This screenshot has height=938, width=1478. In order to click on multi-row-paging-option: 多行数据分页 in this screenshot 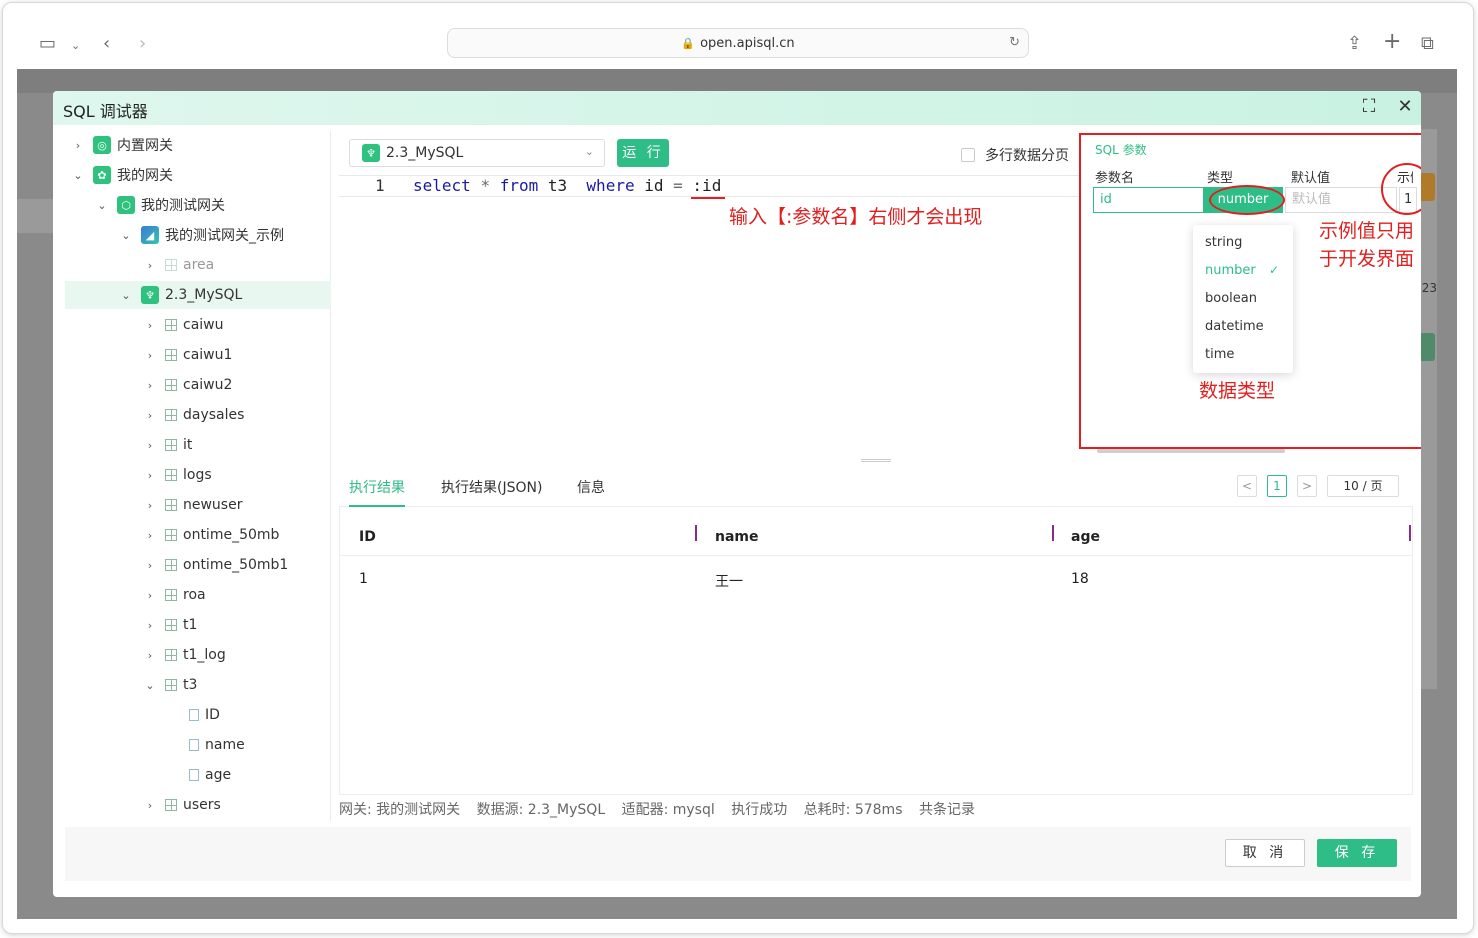, I will do `click(1015, 155)`.